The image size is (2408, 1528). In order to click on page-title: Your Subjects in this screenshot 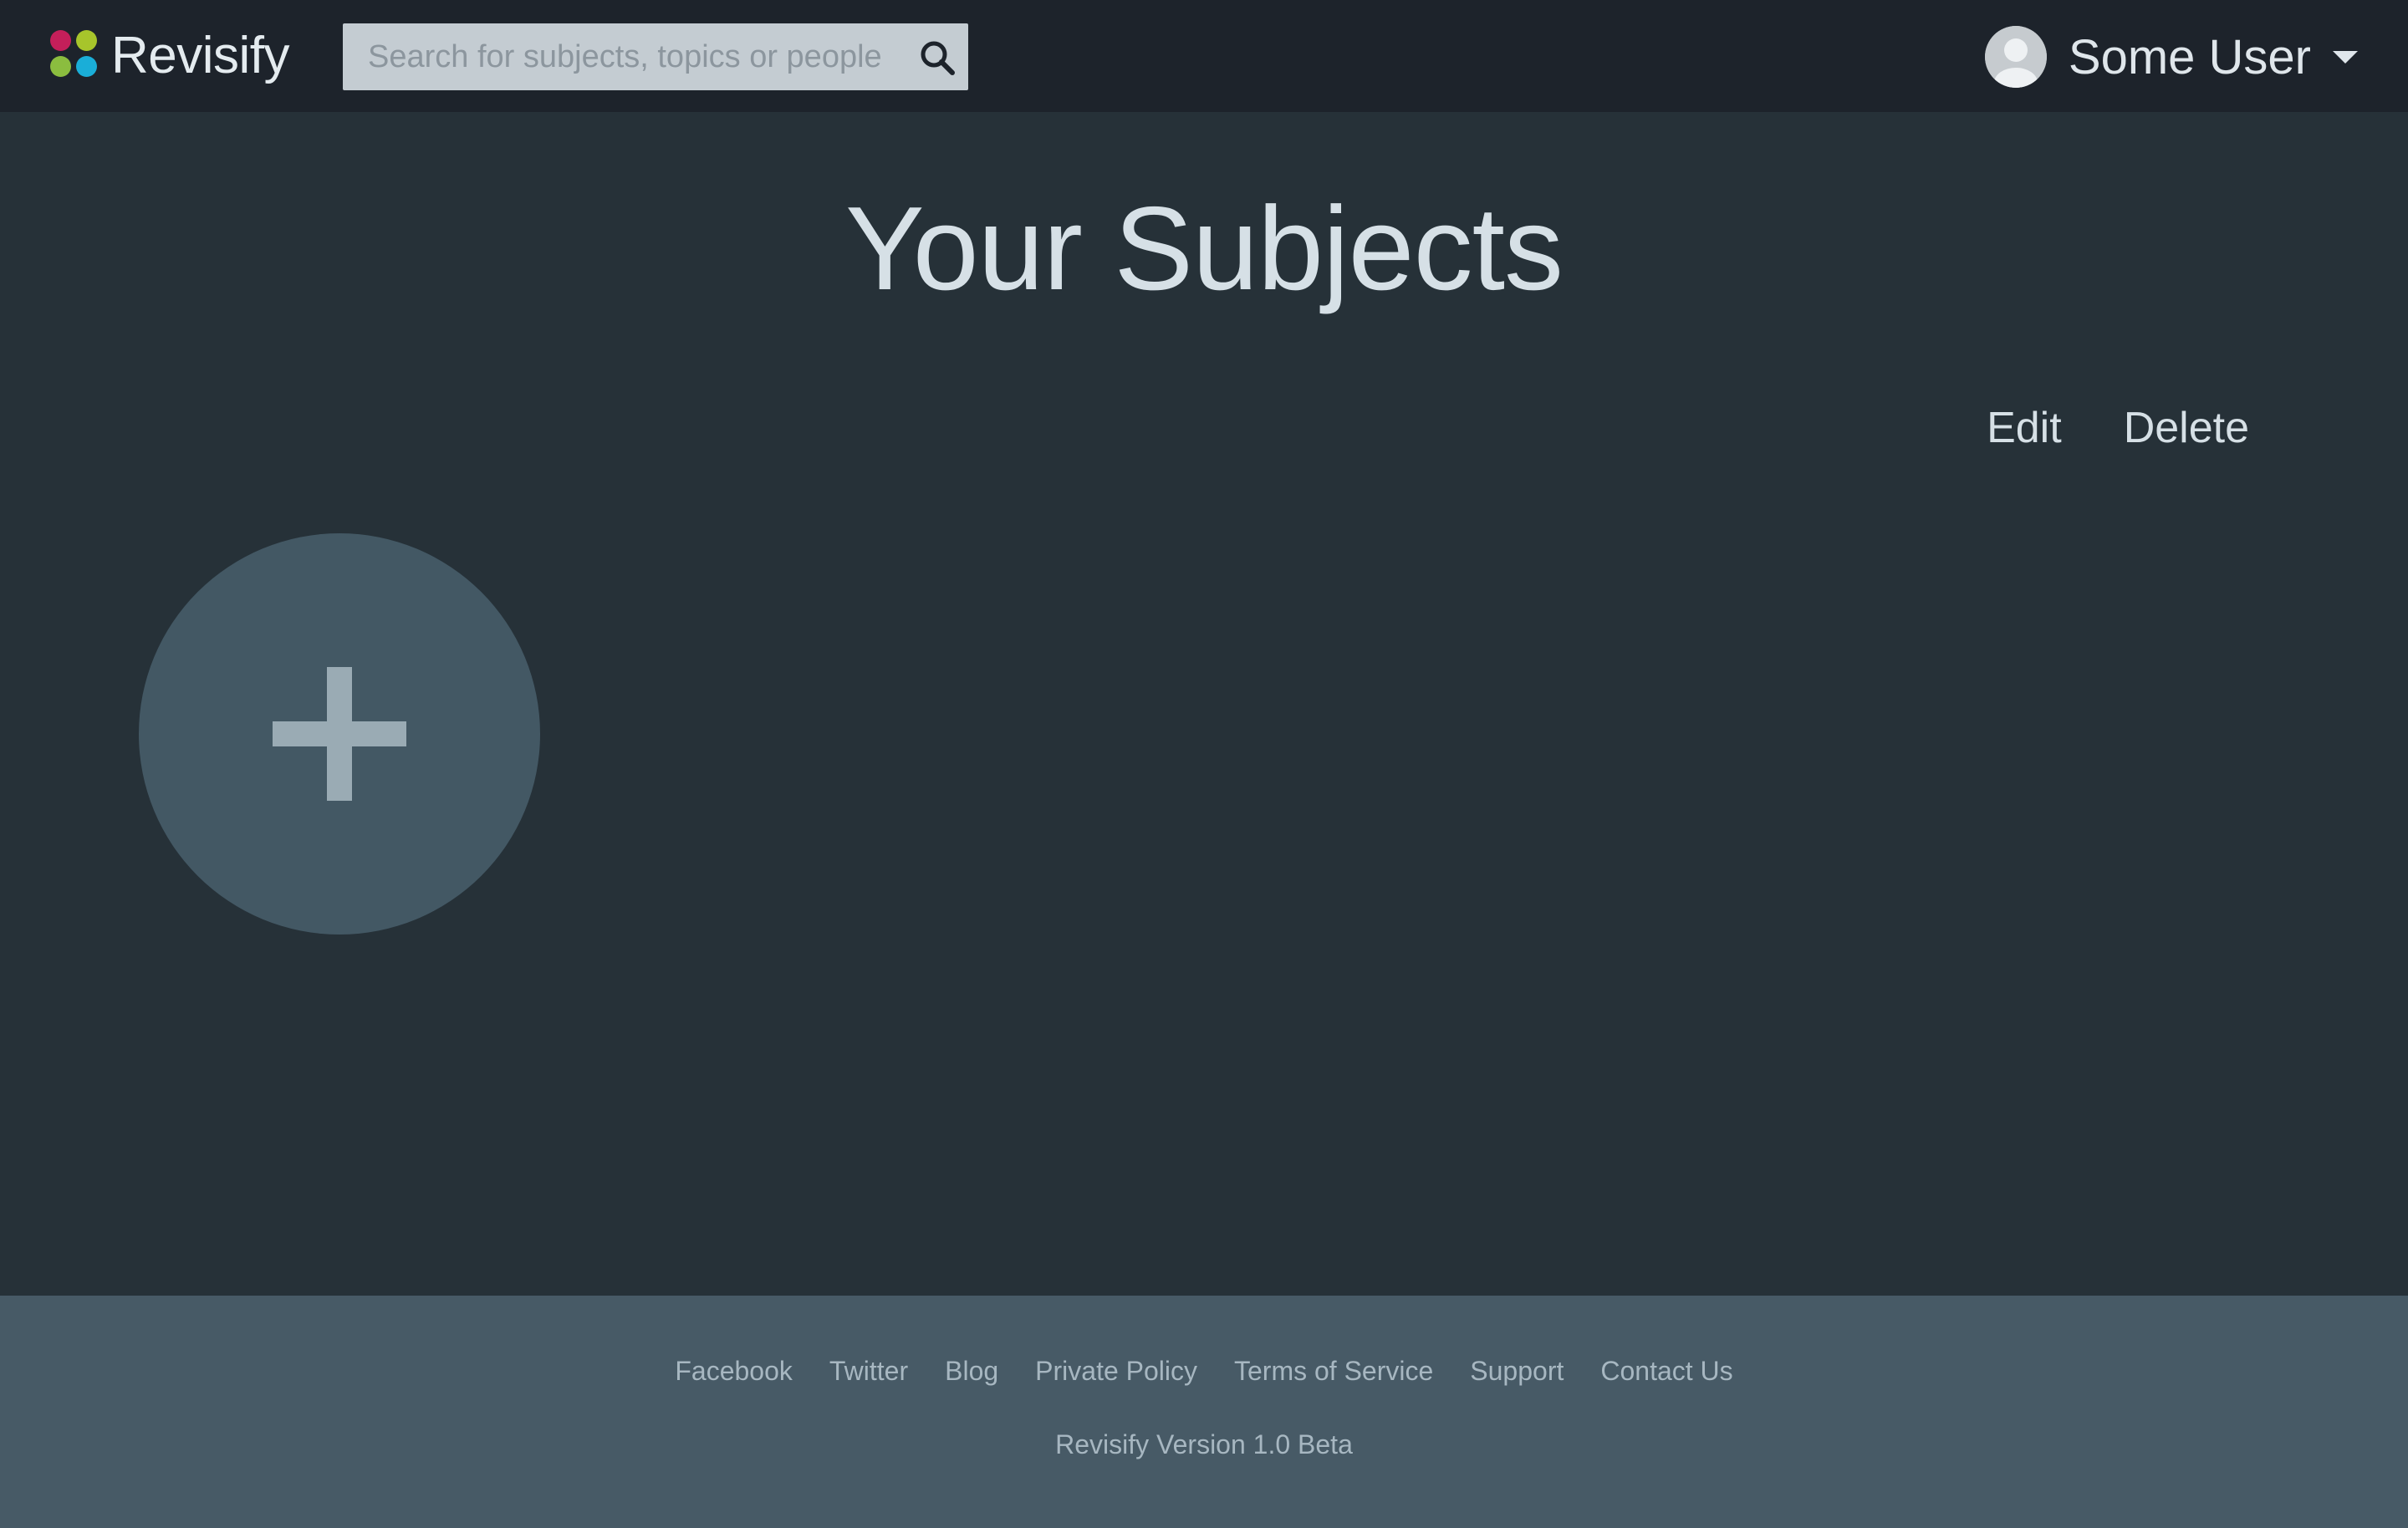, I will do `click(1205, 248)`.